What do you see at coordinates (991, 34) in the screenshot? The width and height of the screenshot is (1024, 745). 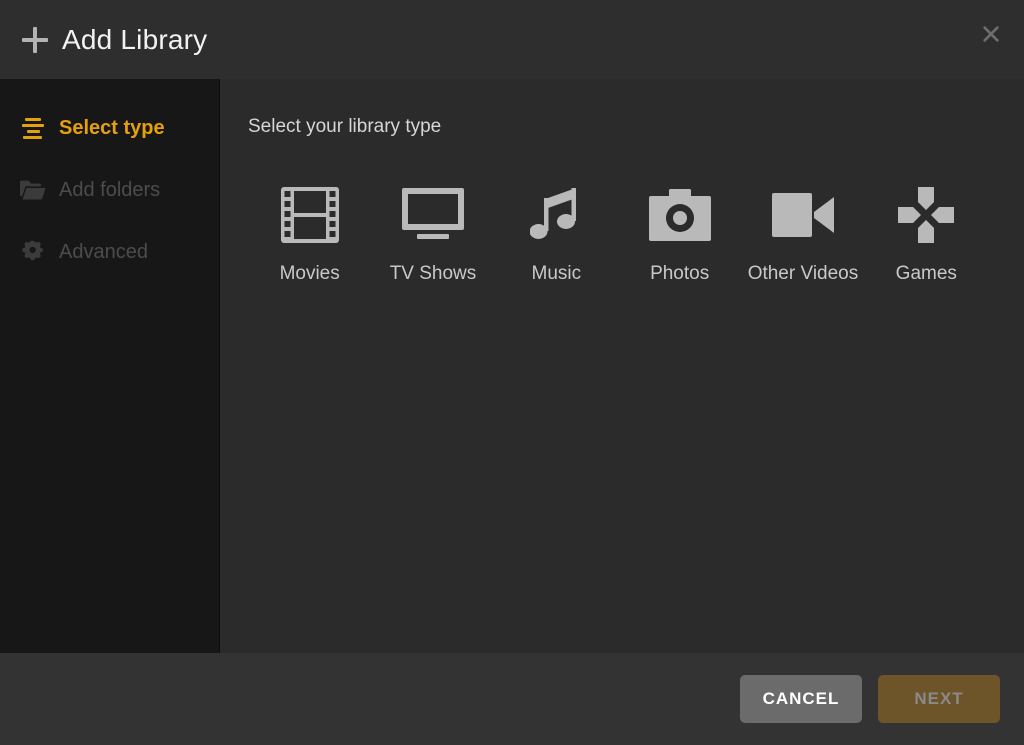 I see `close-icon` at bounding box center [991, 34].